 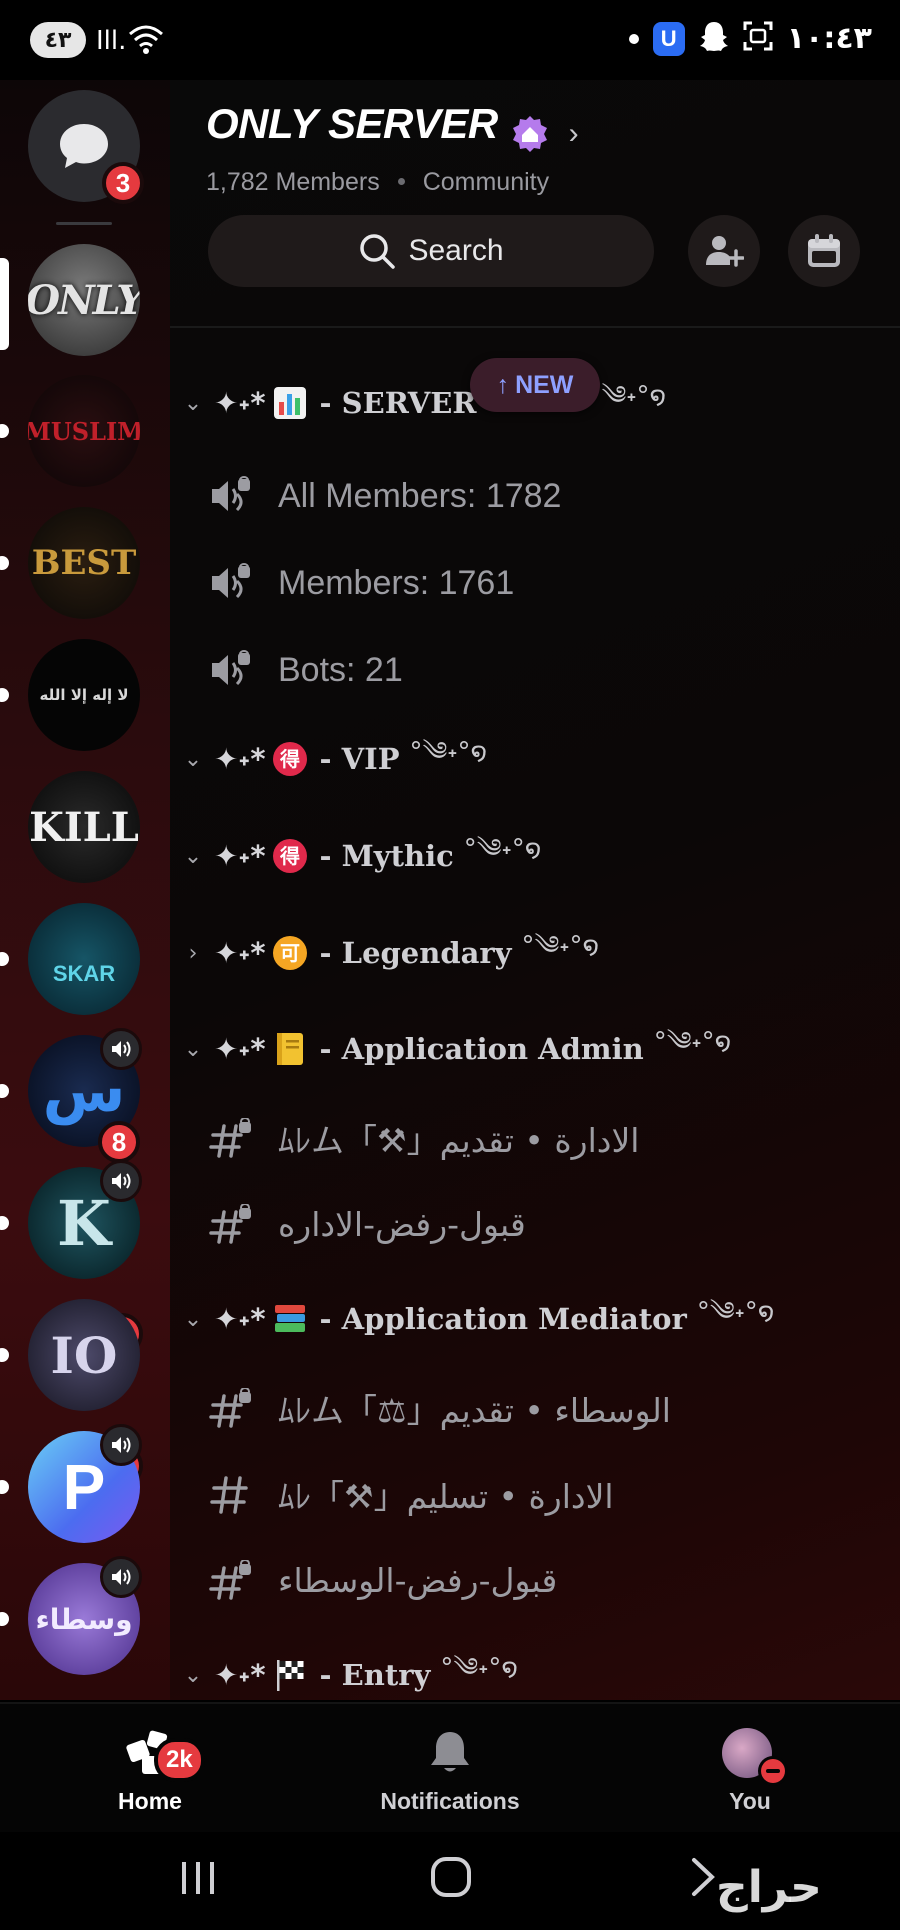 I want to click on home-icon: 2k, so click(x=163, y=1755).